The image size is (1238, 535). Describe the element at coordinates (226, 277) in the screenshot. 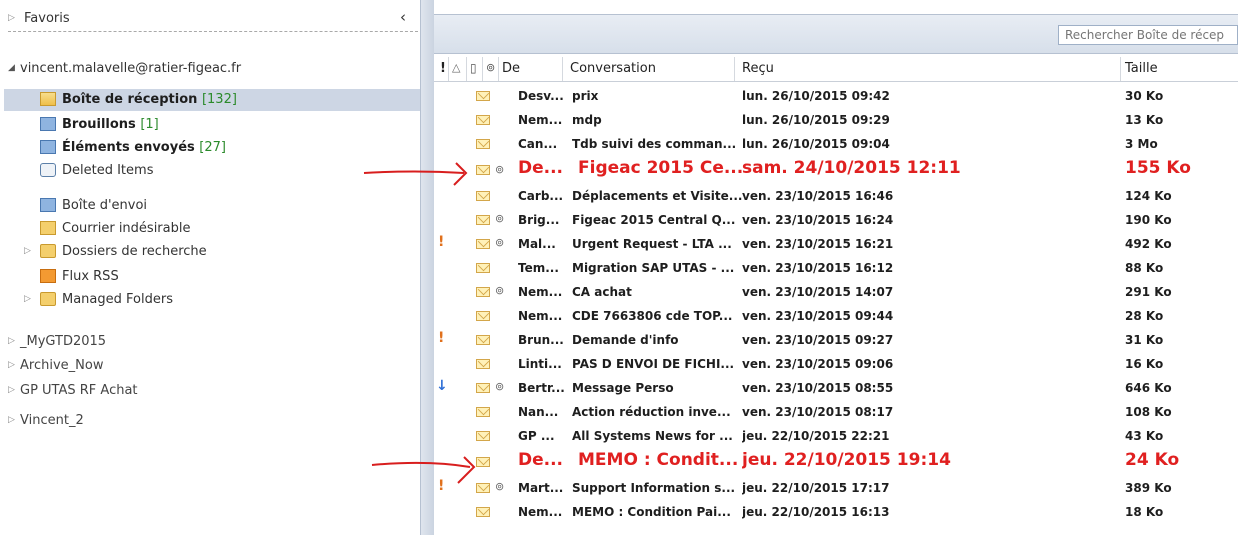

I see `folder-item: Flux RSS` at that location.